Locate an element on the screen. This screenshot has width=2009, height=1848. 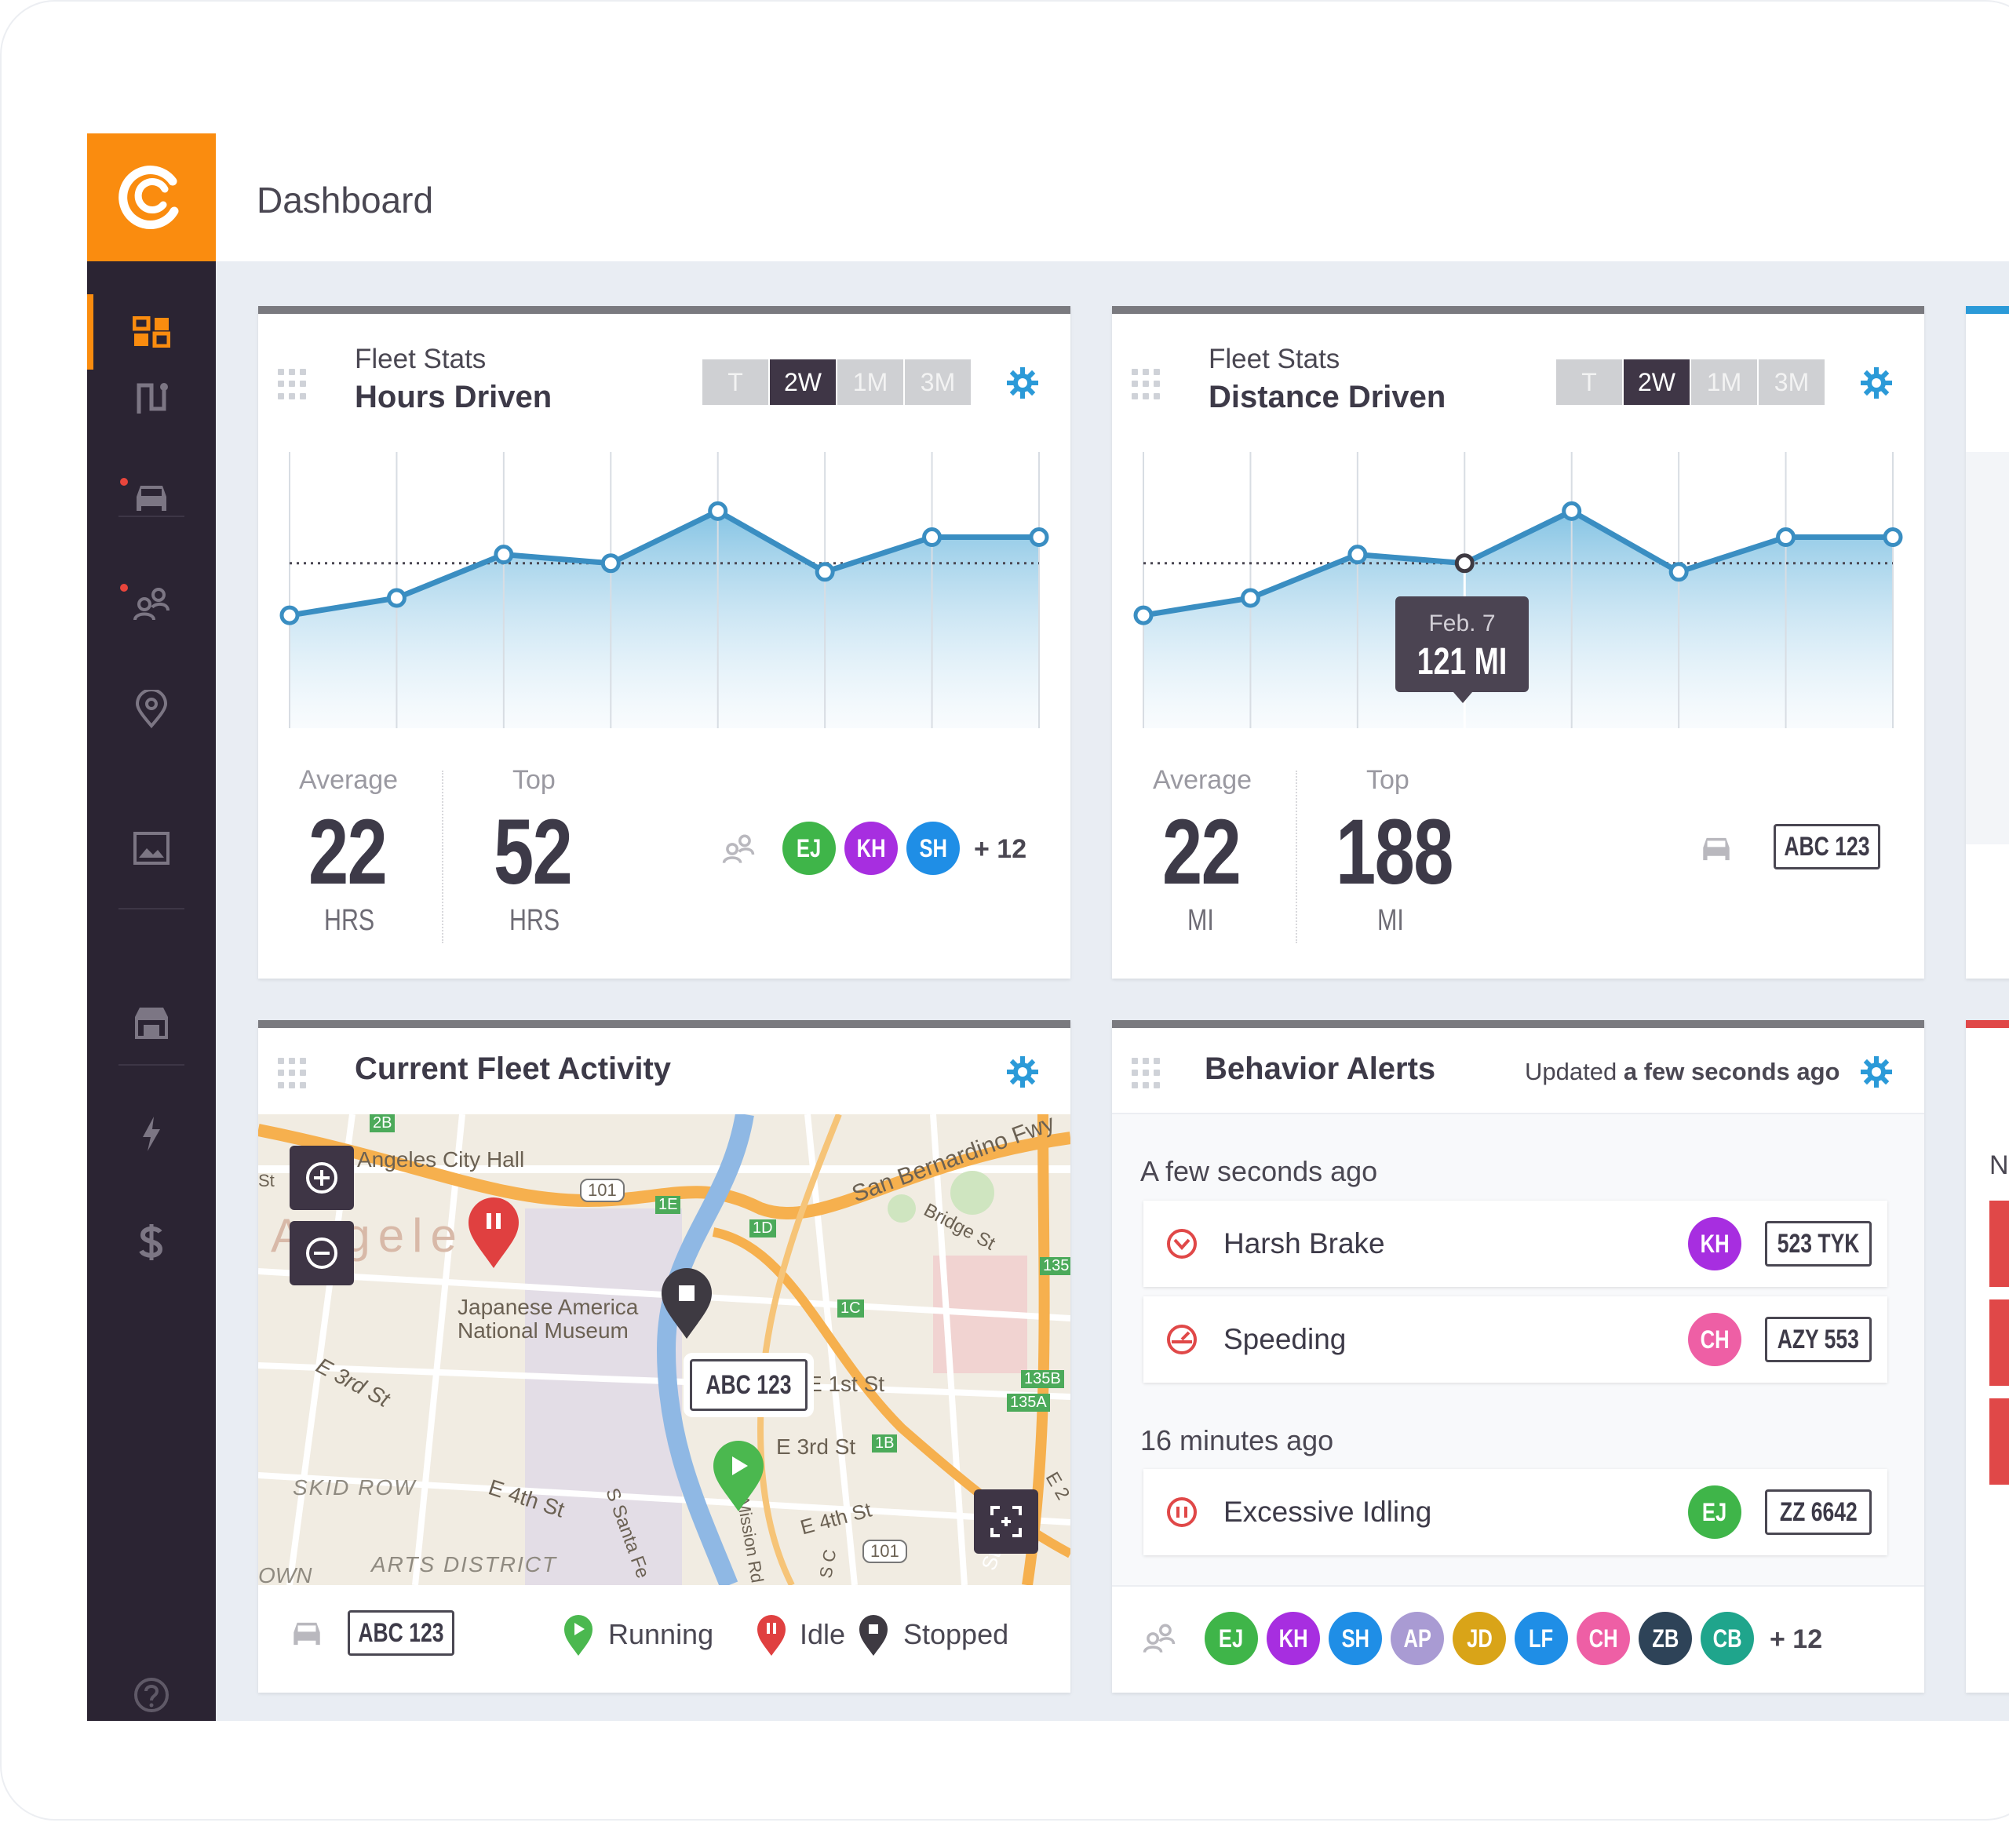
sidebar-item-fuel is located at coordinates (151, 1134).